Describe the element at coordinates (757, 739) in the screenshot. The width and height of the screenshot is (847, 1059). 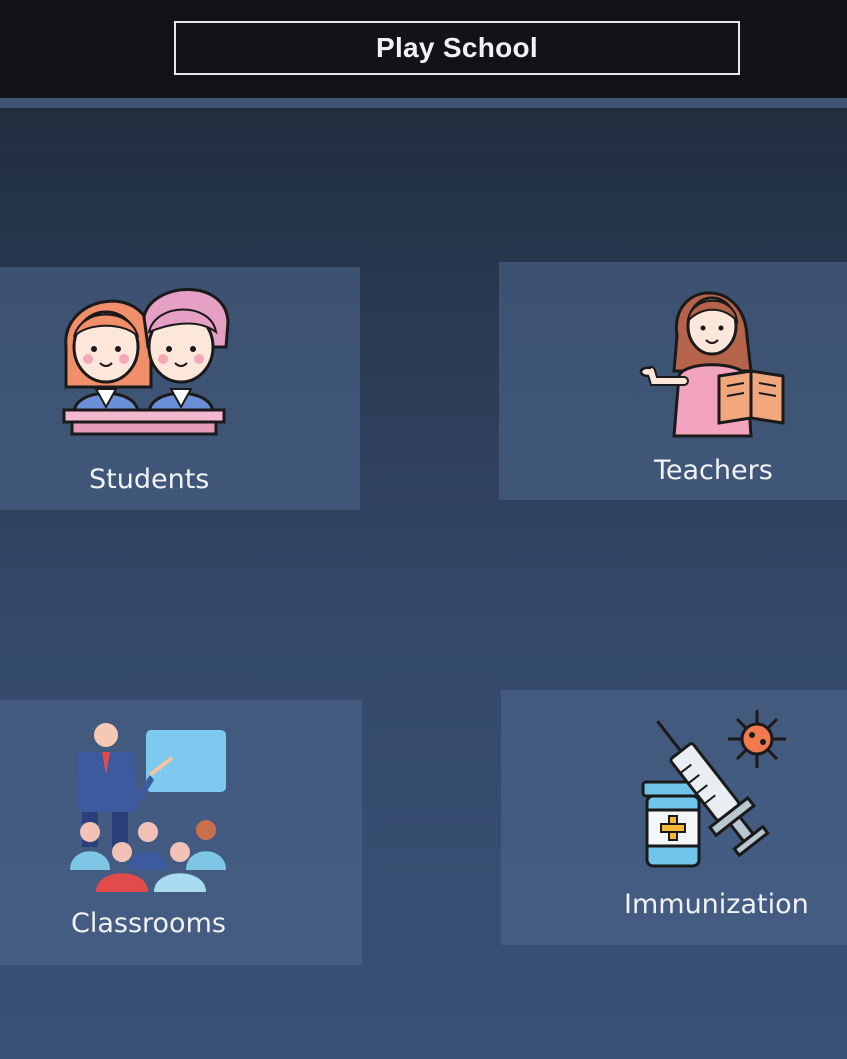
I see `virus-icon` at that location.